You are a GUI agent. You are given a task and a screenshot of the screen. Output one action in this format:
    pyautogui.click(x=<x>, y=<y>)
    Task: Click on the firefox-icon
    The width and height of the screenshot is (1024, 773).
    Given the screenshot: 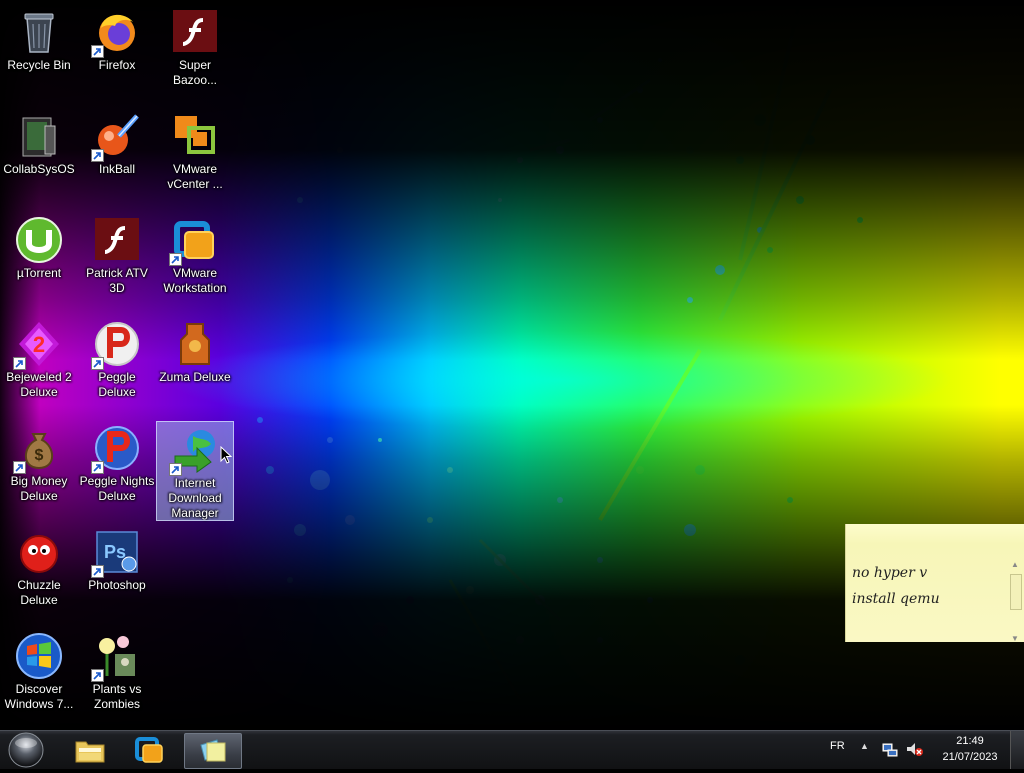 What is the action you would take?
    pyautogui.click(x=116, y=33)
    